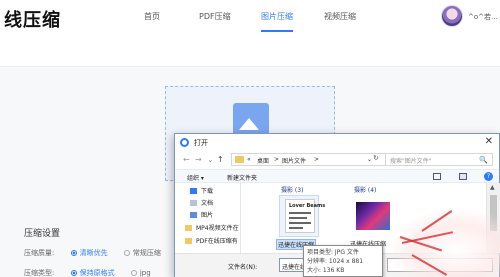 Image resolution: width=500 pixels, height=277 pixels. I want to click on quality-row: 压缩质量: 清晰优先 常规压缩, so click(92, 253).